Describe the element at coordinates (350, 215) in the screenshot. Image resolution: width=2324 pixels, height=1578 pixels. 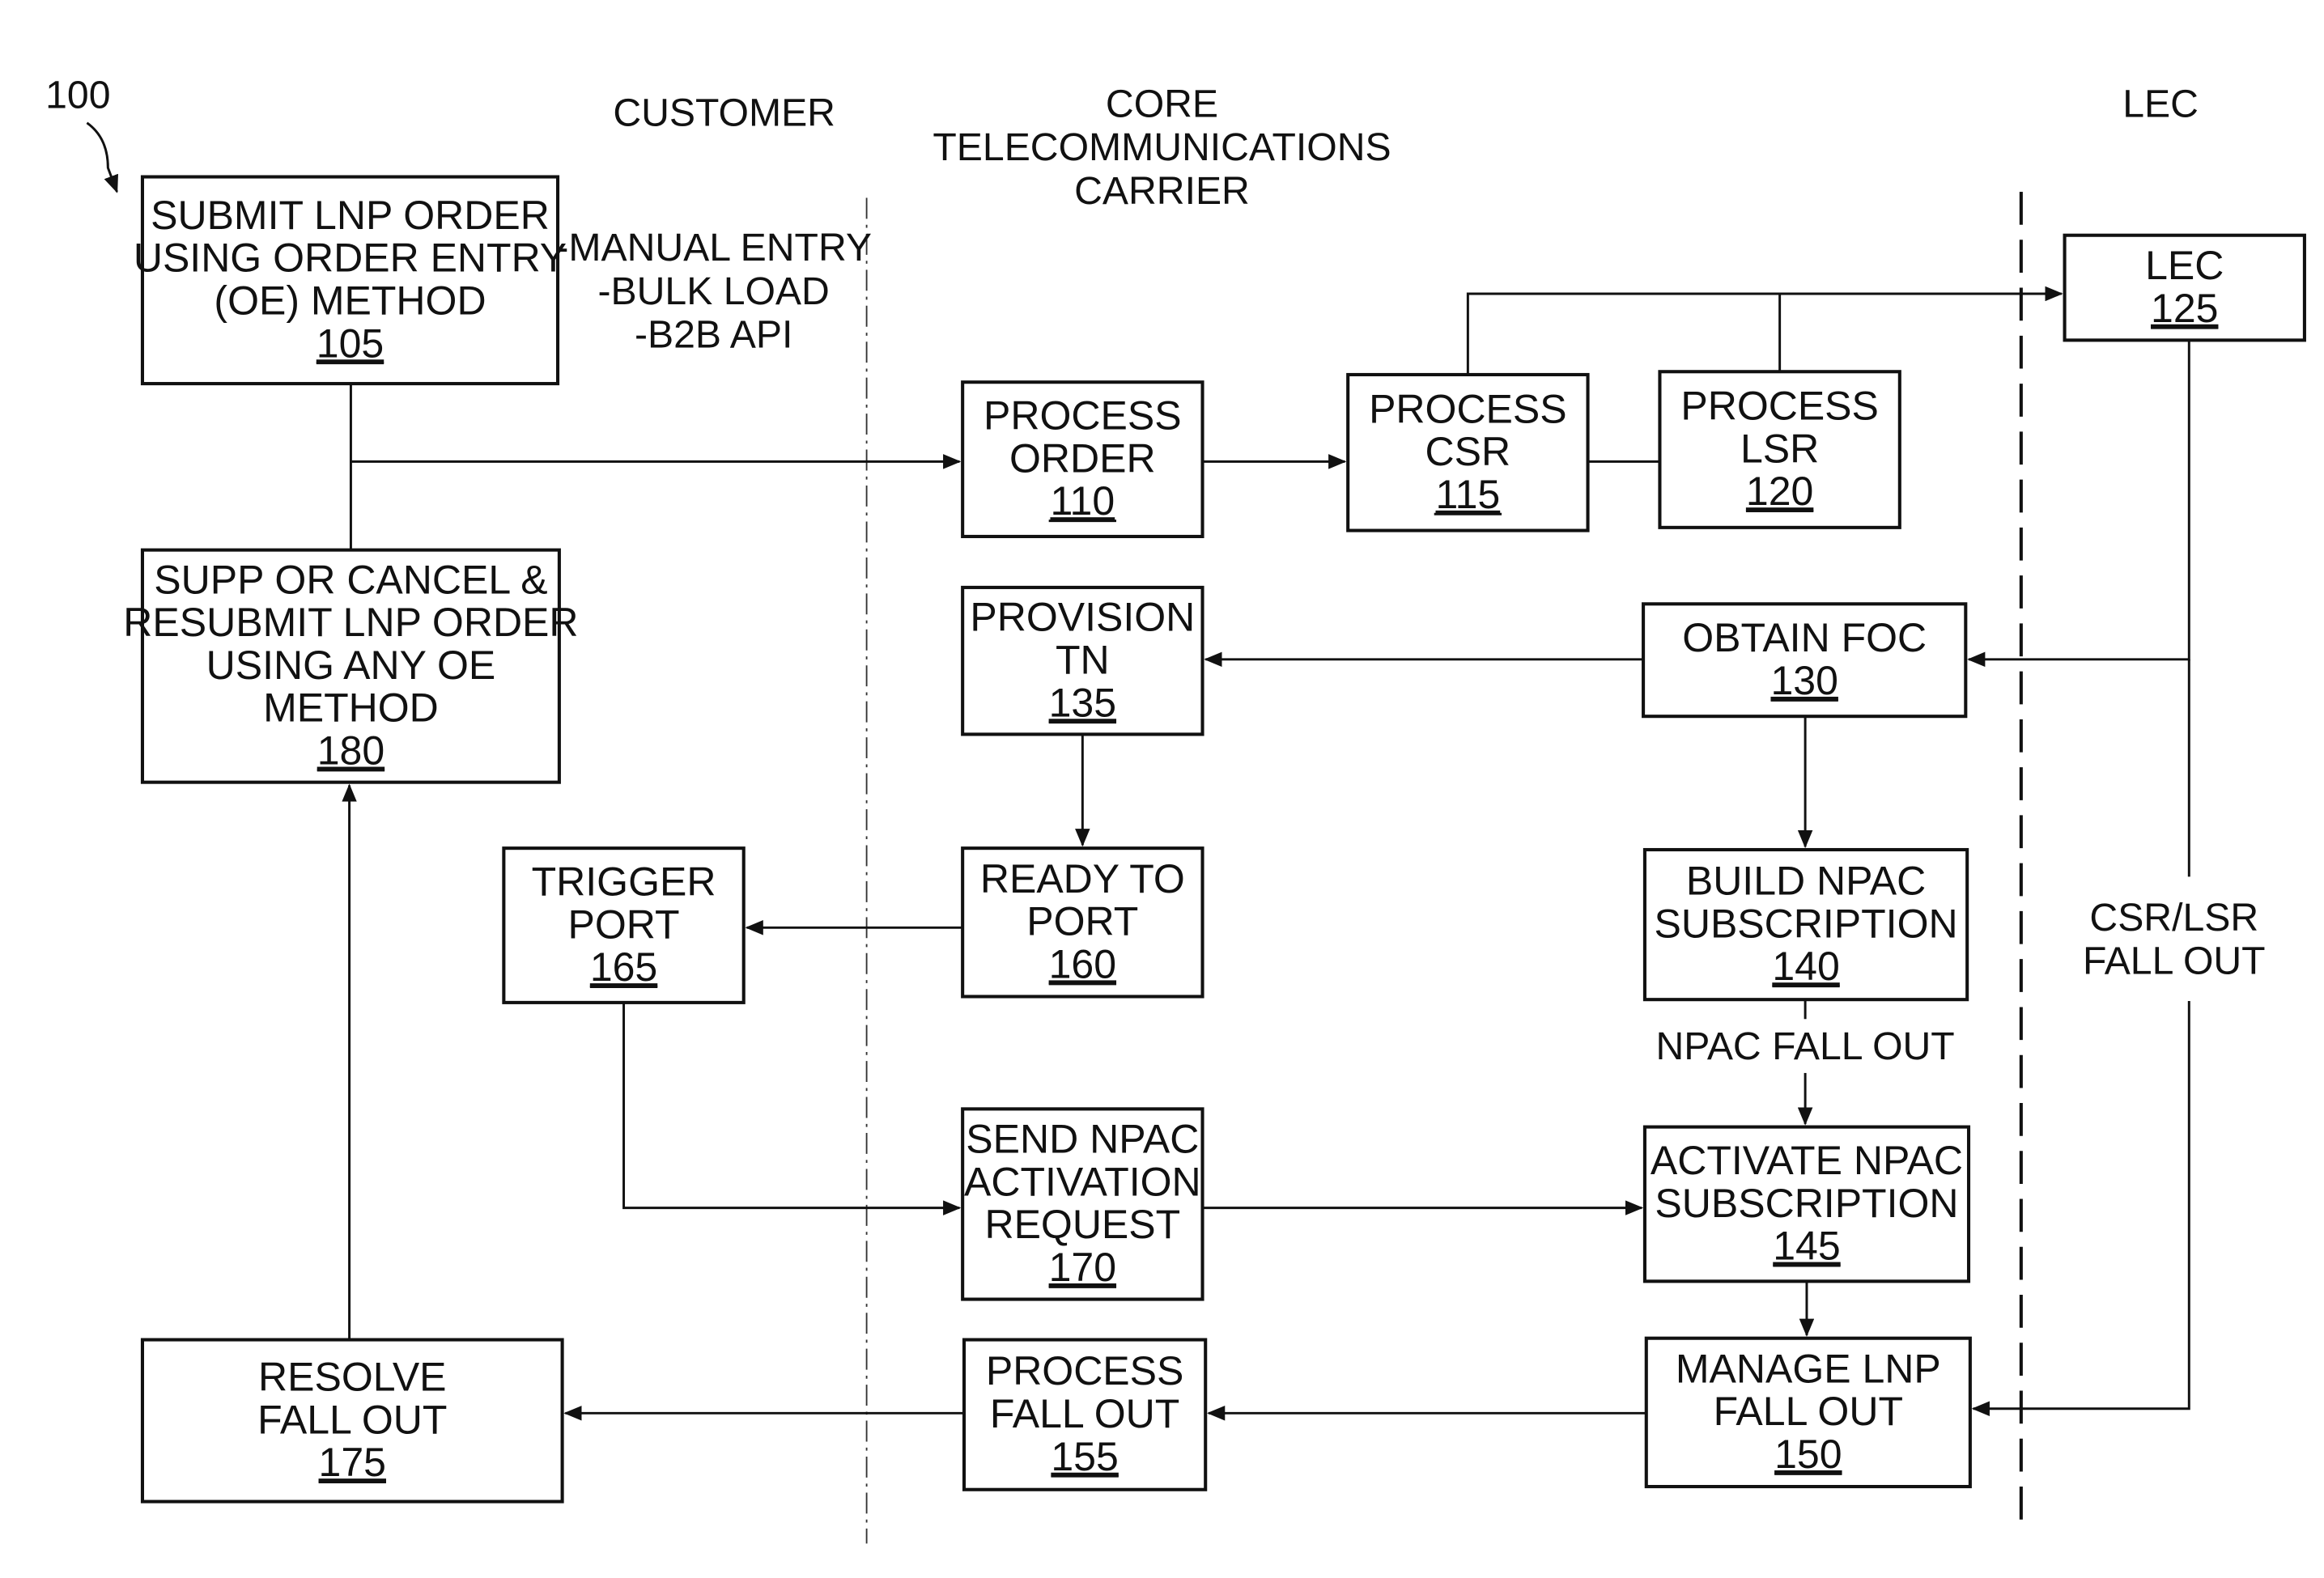
I see `process-box-label: SUBMIT LNP ORDER` at that location.